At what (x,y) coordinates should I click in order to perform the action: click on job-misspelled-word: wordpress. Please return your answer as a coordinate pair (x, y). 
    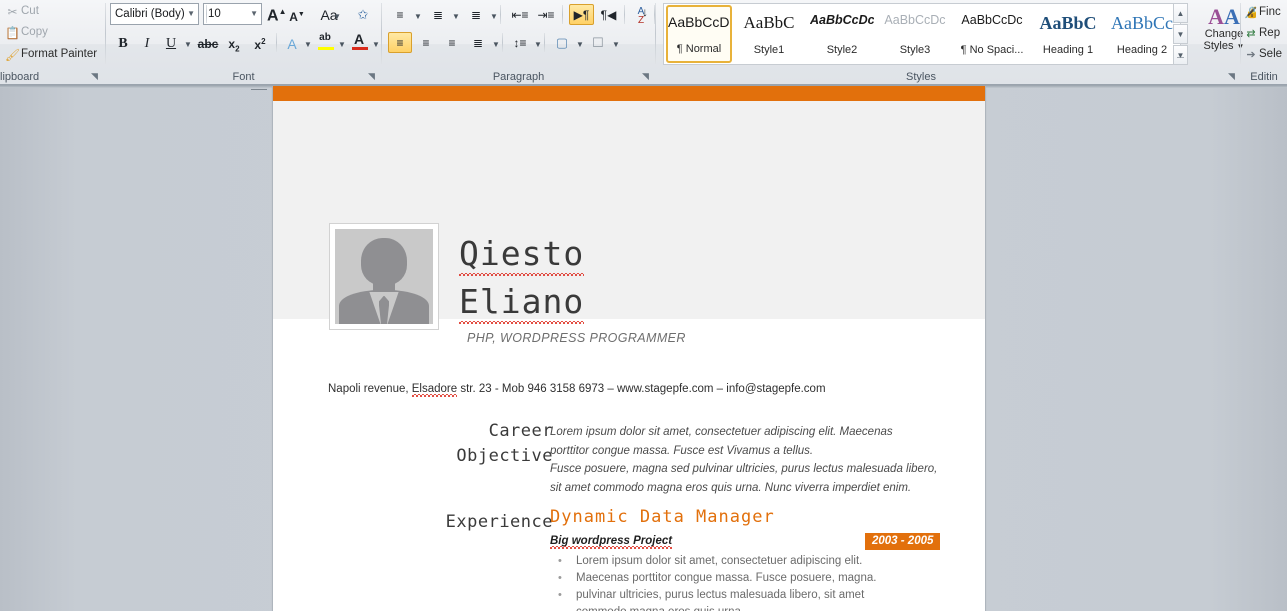
    Looking at the image, I should click on (611, 542).